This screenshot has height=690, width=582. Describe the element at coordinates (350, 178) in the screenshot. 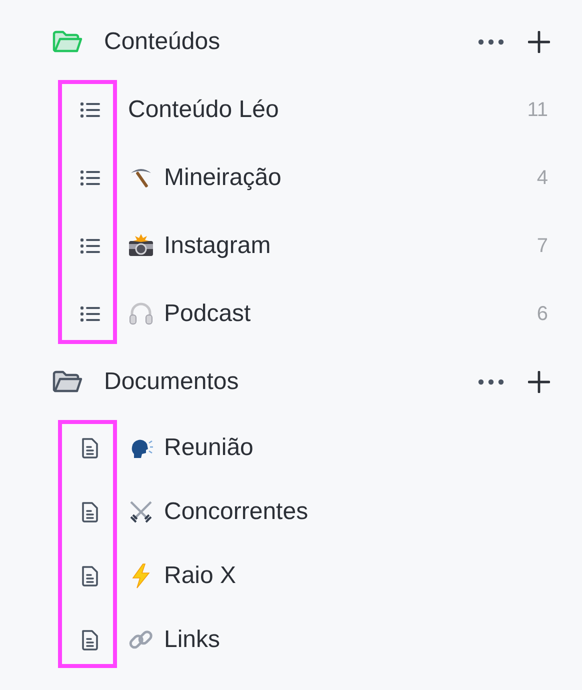

I see `page-link: Mineiração` at that location.